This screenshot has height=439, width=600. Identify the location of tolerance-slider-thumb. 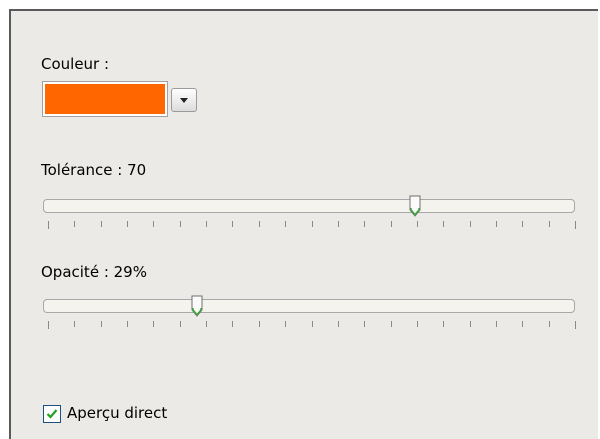
(415, 206).